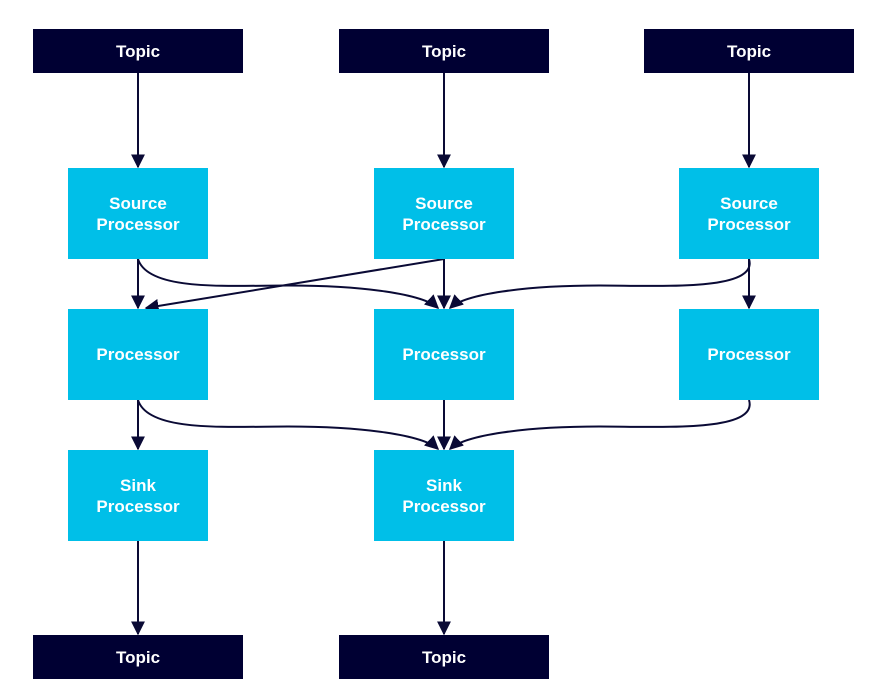  I want to click on topic-output-1: Topic, so click(138, 657).